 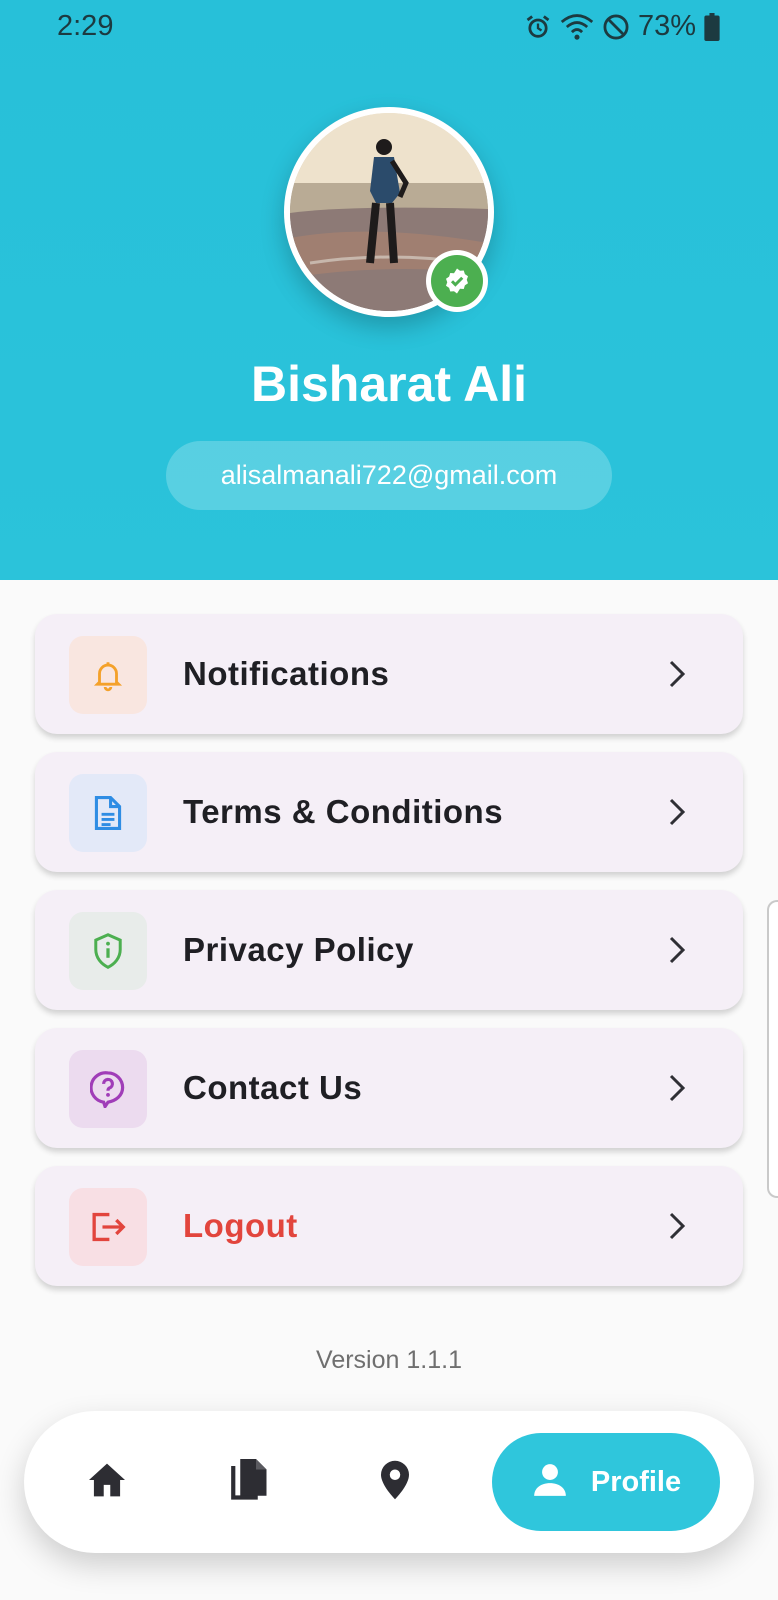 I want to click on verified-icon, so click(x=457, y=281).